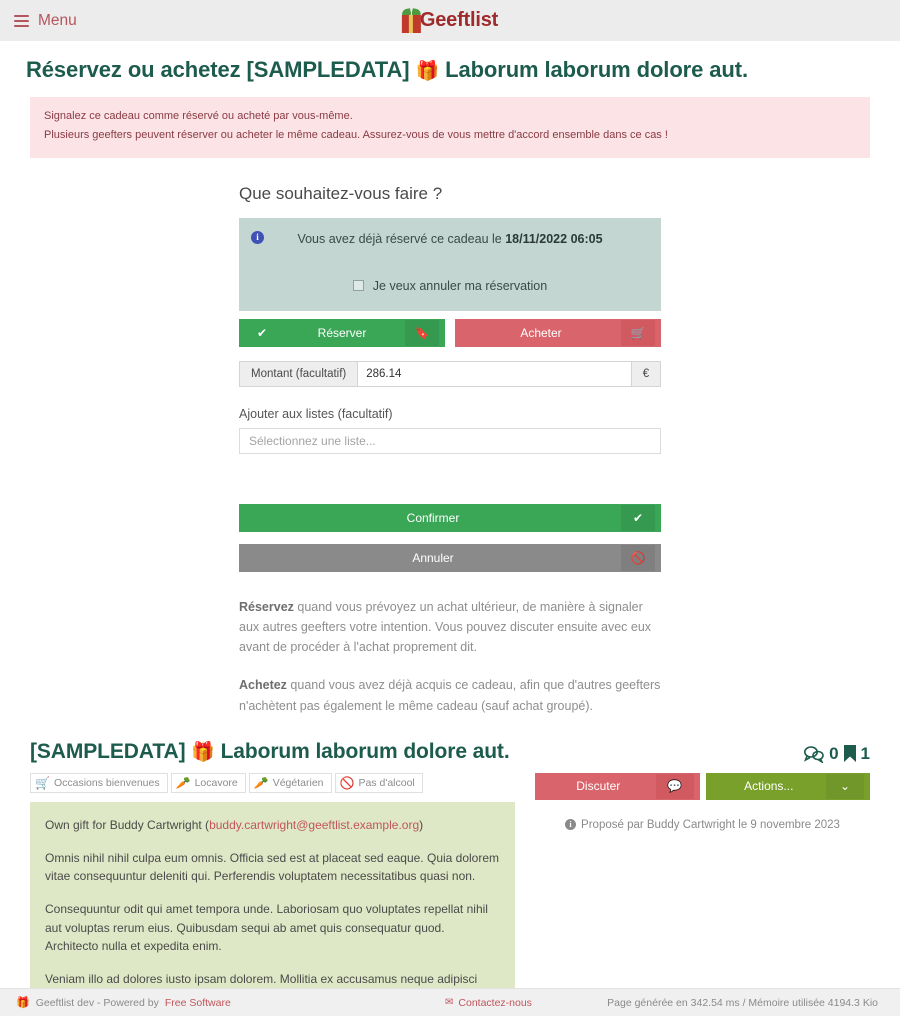 The width and height of the screenshot is (900, 1016). What do you see at coordinates (598, 786) in the screenshot?
I see `discuss-button-label: Discuter` at bounding box center [598, 786].